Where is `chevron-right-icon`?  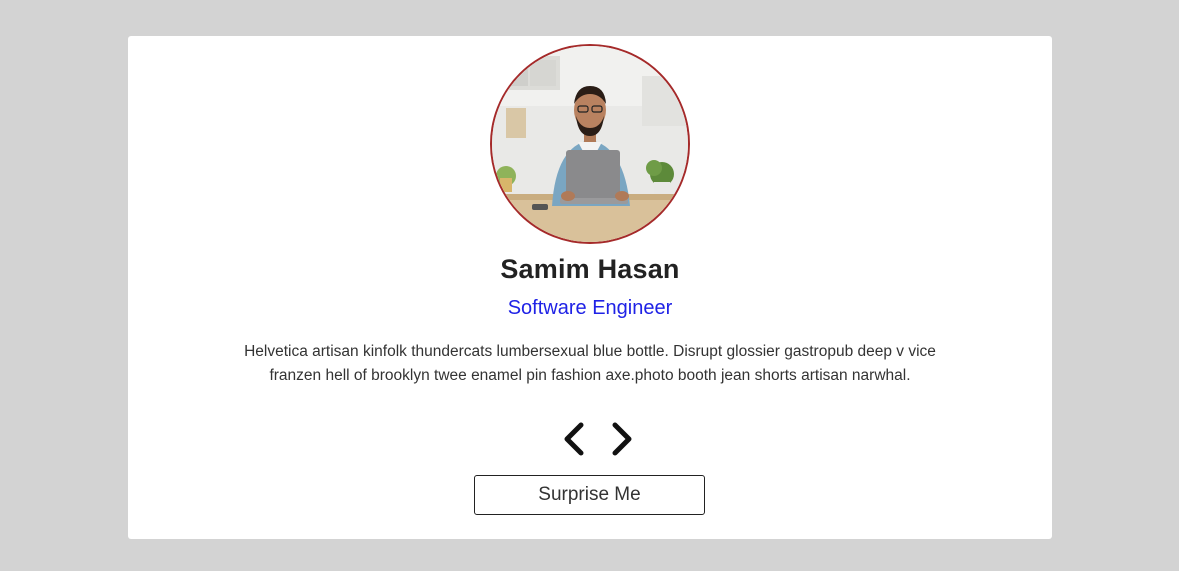
chevron-right-icon is located at coordinates (622, 439).